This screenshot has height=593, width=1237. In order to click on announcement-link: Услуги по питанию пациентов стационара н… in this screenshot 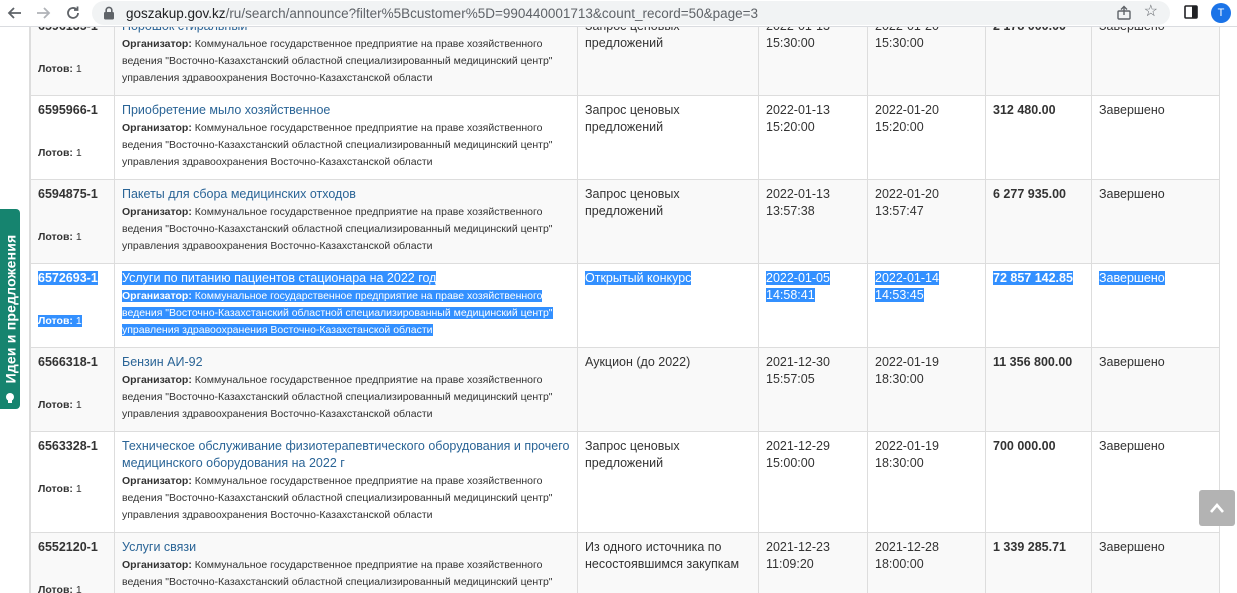, I will do `click(279, 278)`.